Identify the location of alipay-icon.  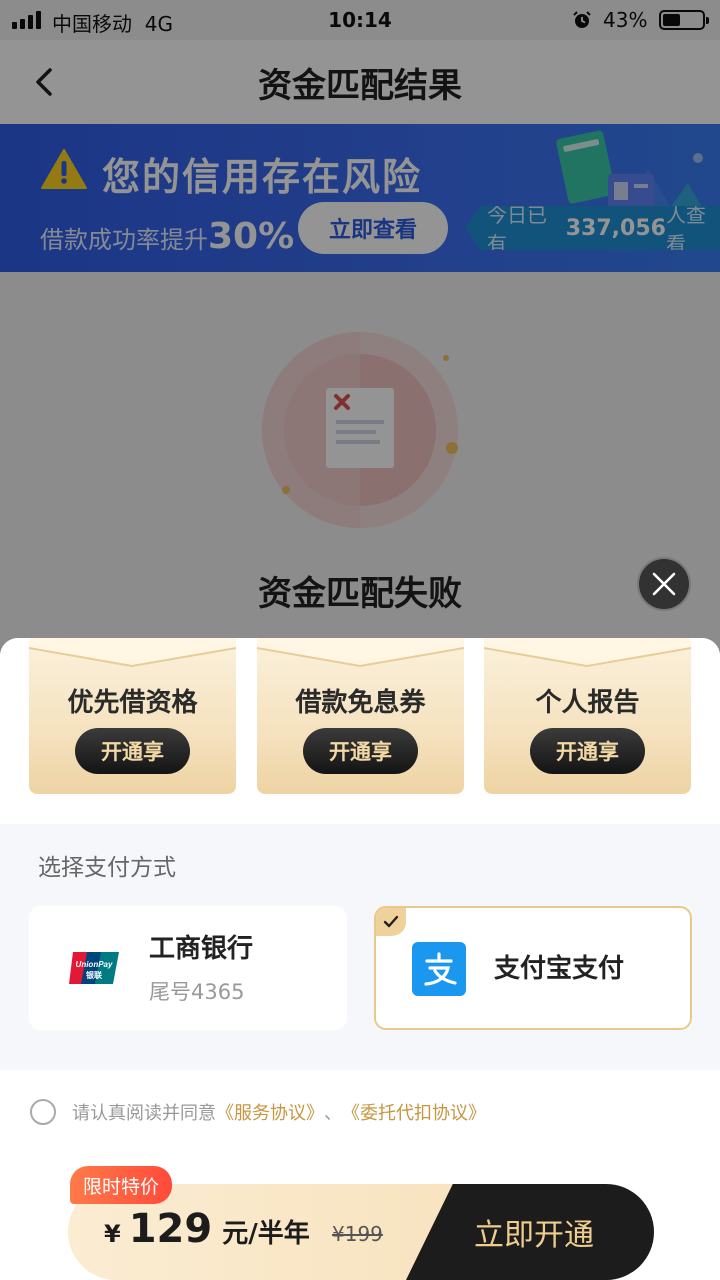
(439, 969).